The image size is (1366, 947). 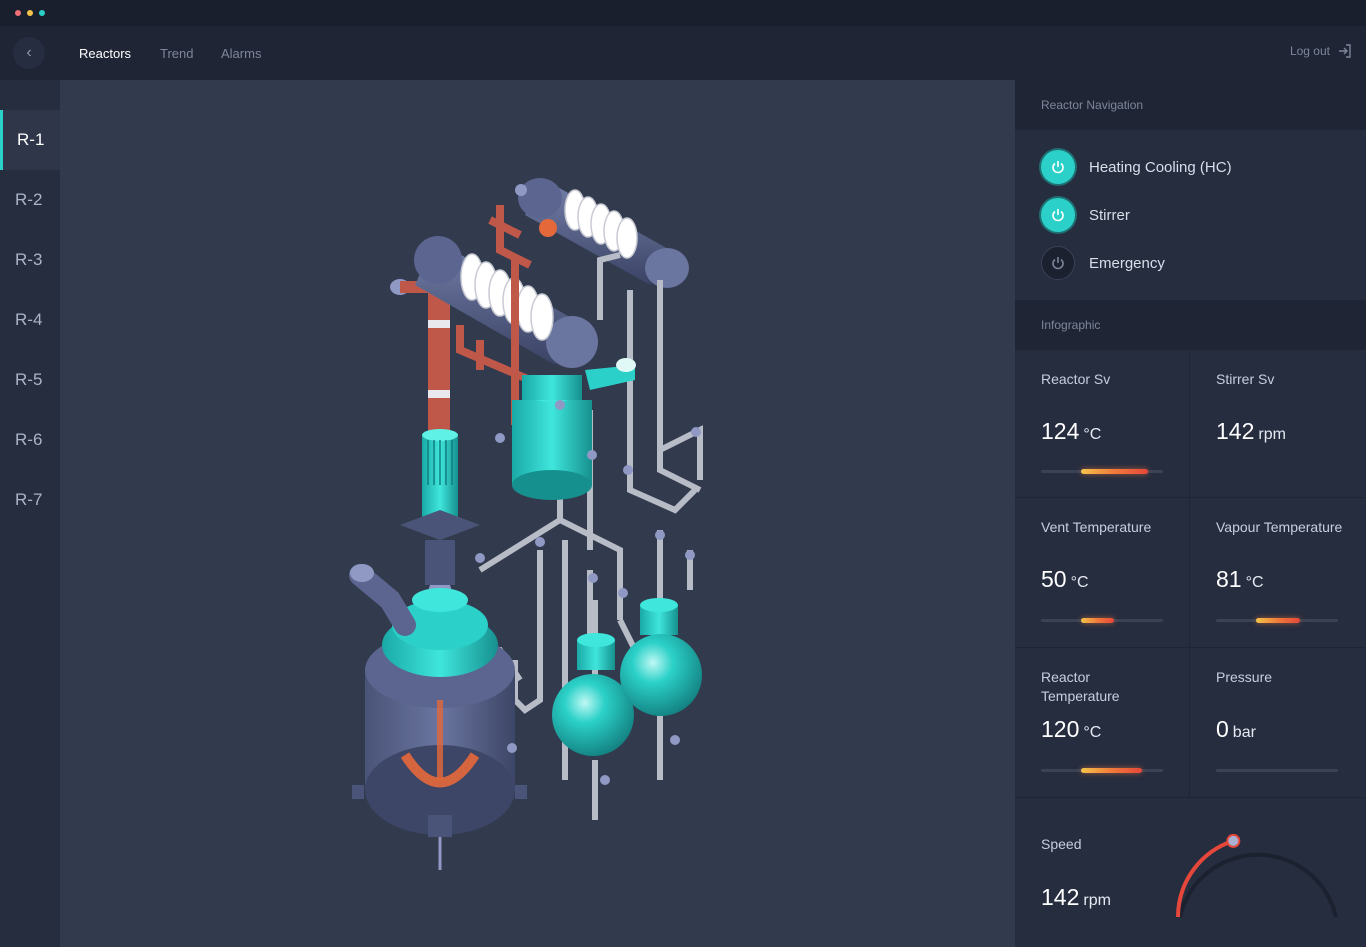 I want to click on metric-reactor-temperature: Reactor Temperature 120 °C, so click(x=1102, y=723).